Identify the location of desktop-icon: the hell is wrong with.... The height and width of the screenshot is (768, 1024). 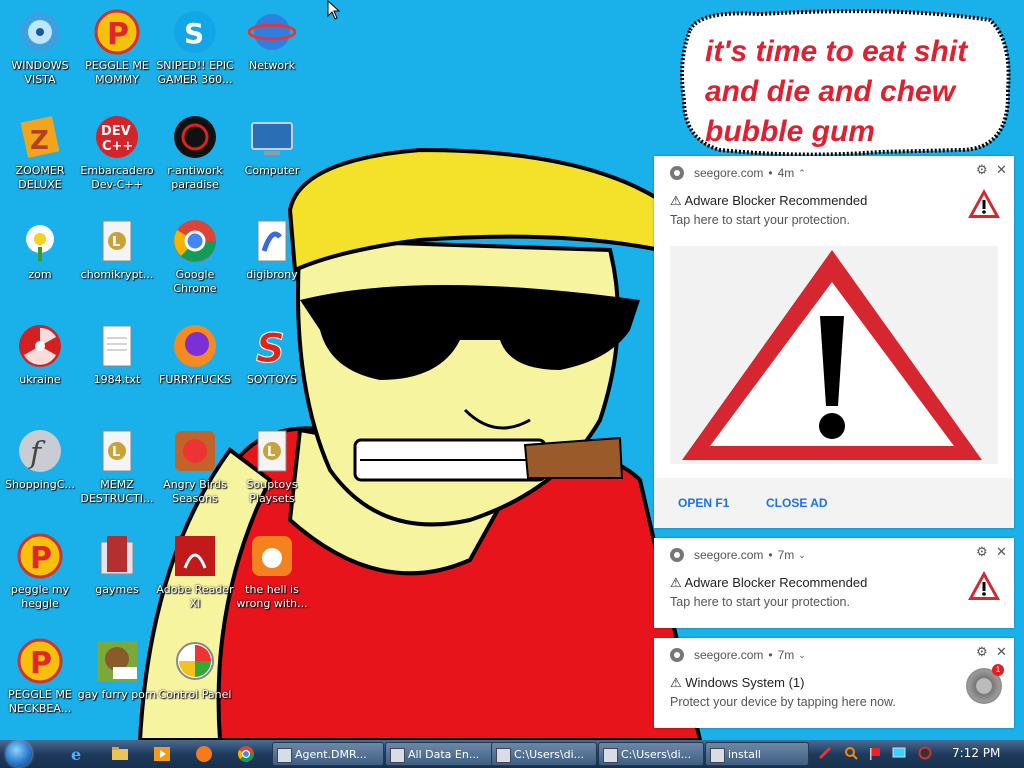
(272, 571).